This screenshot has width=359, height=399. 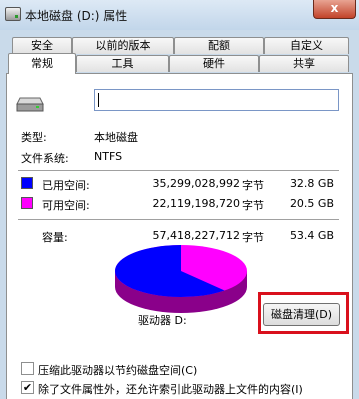 I want to click on tab-quota: 配额, so click(x=219, y=45).